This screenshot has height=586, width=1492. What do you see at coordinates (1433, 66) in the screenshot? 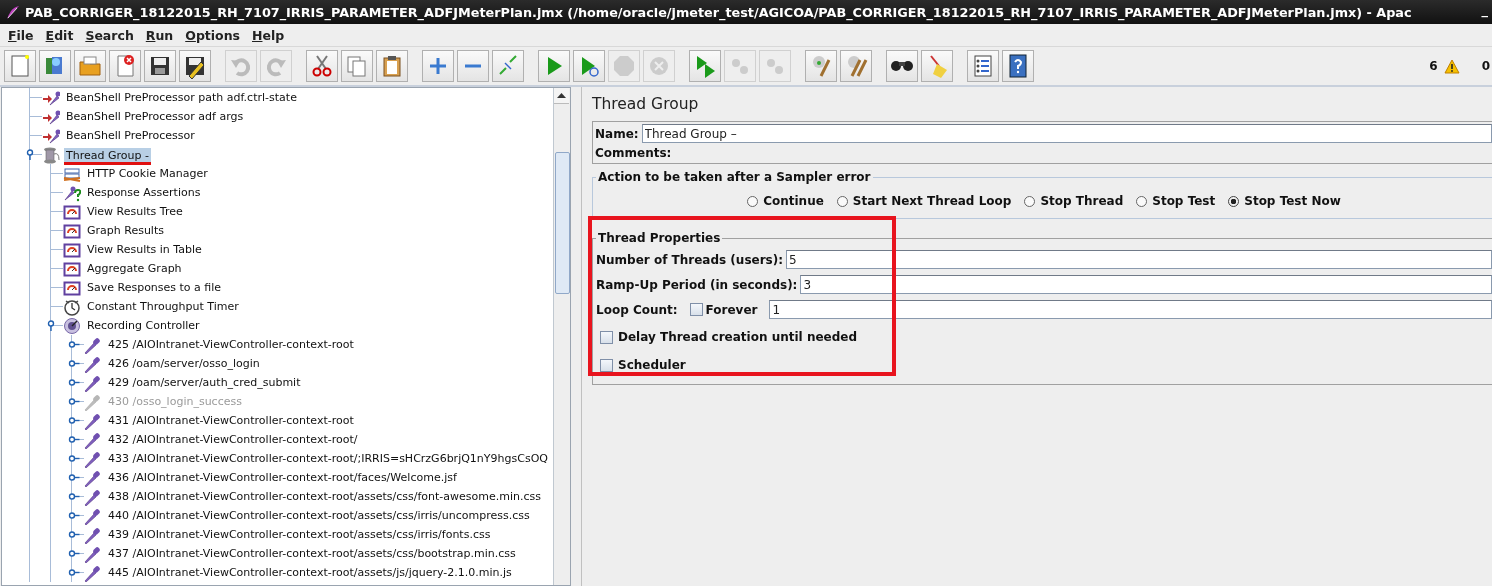
I see `warning-count: 6` at bounding box center [1433, 66].